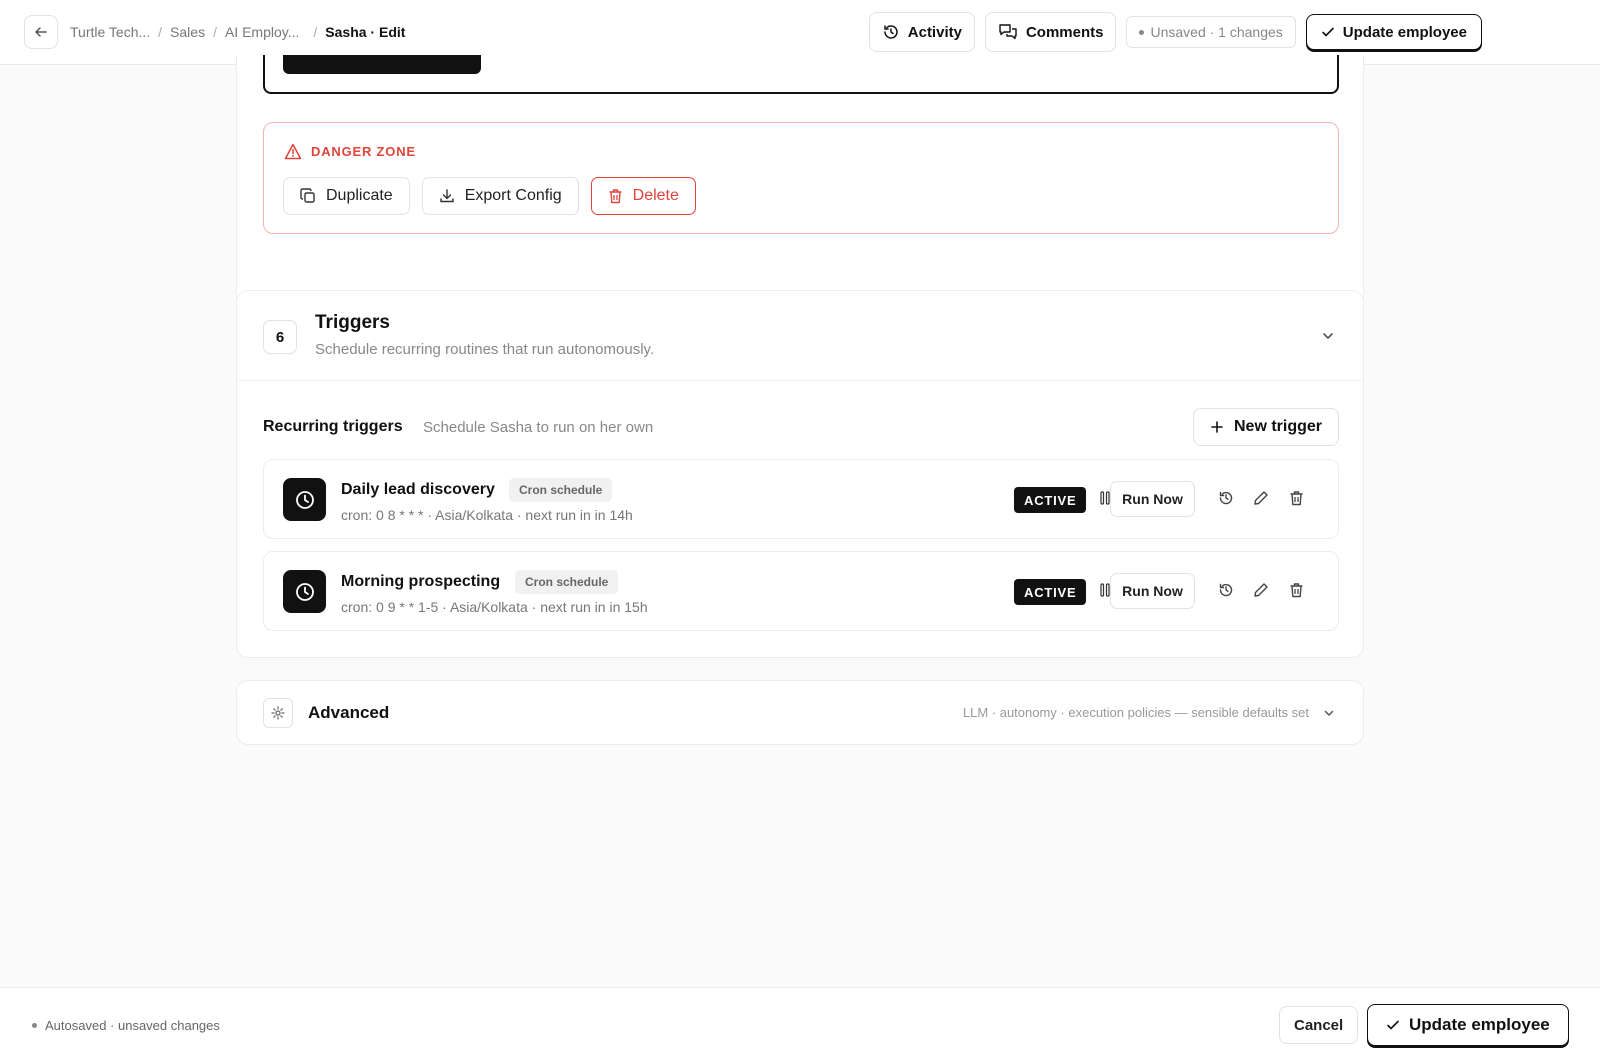  Describe the element at coordinates (187, 32) in the screenshot. I see `breadcrumb-department: Sales` at that location.